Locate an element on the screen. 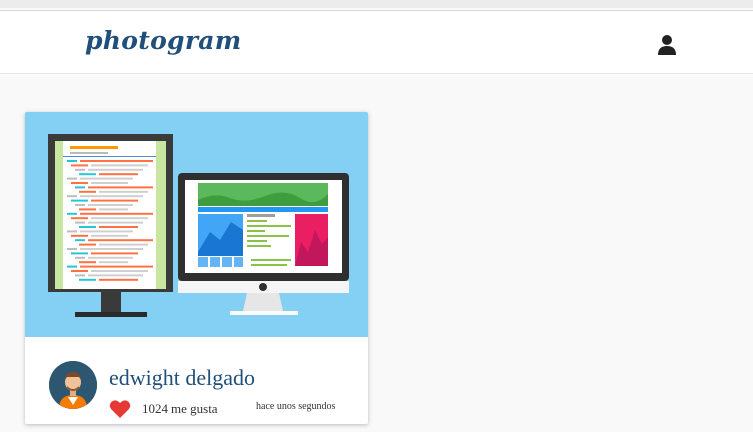 This screenshot has height=432, width=753. heart-icon is located at coordinates (120, 409).